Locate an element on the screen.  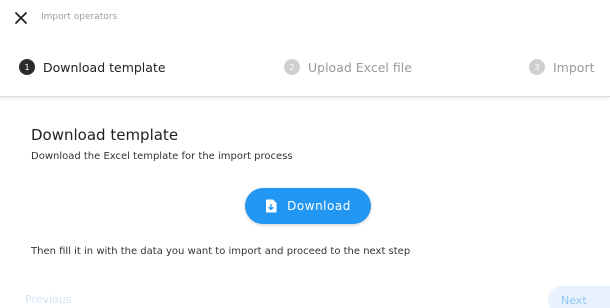
step-number-badge: 3 is located at coordinates (537, 67).